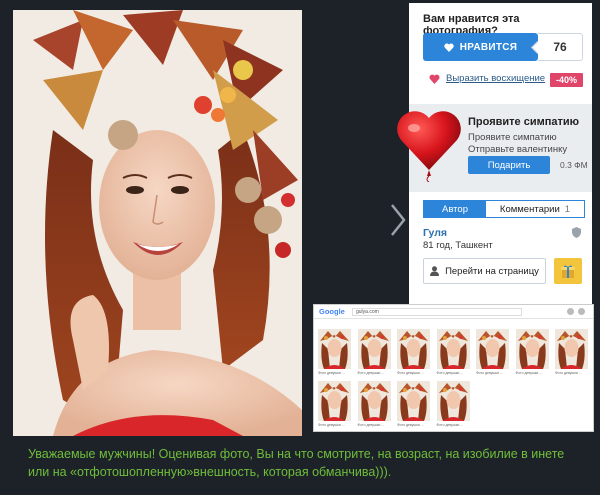 Image resolution: width=600 pixels, height=495 pixels. Describe the element at coordinates (576, 311) in the screenshot. I see `google-tools` at that location.